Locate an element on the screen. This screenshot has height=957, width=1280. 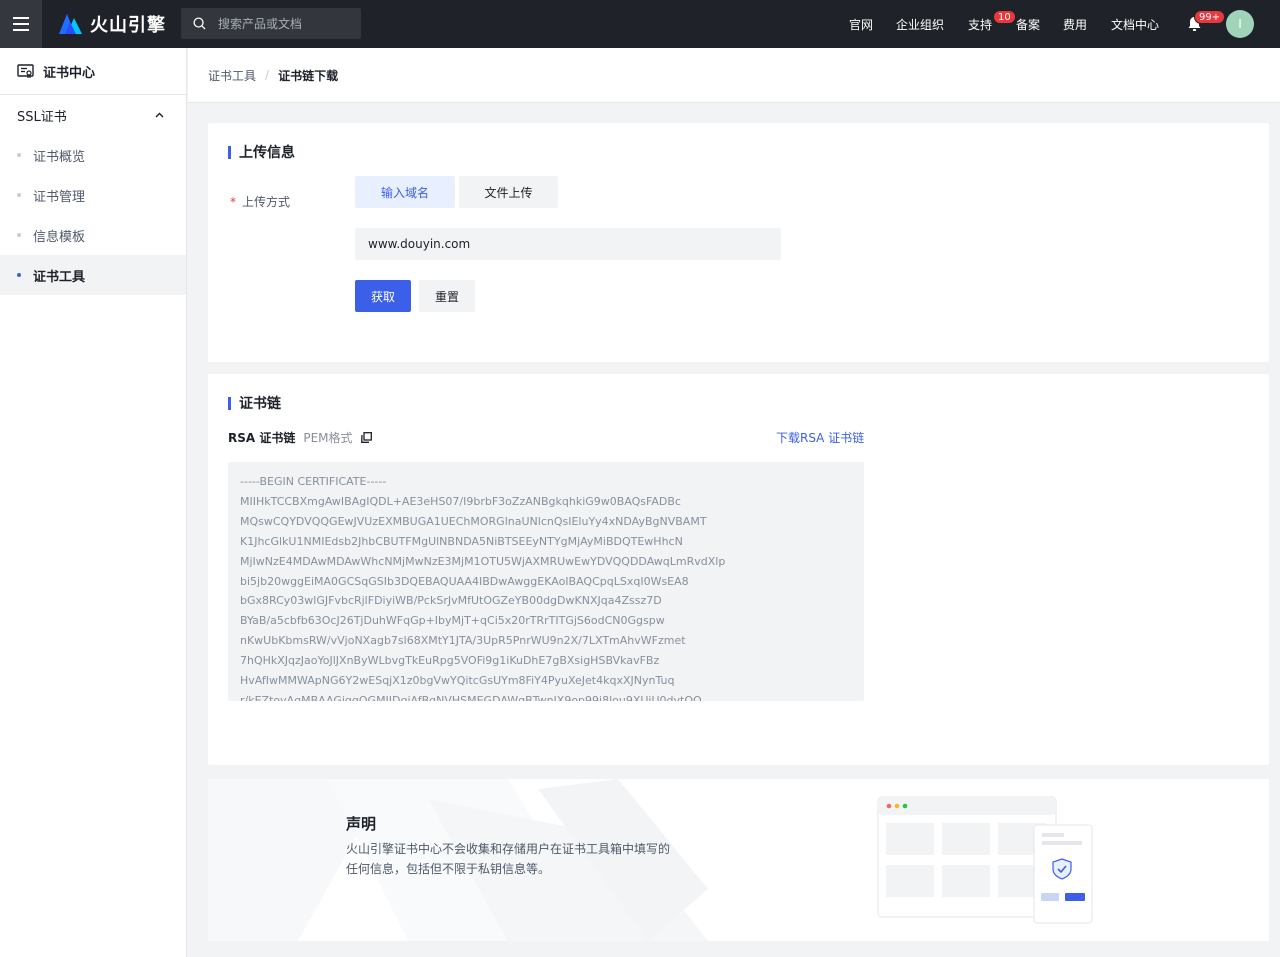
nav-support: 支持 is located at coordinates (980, 24).